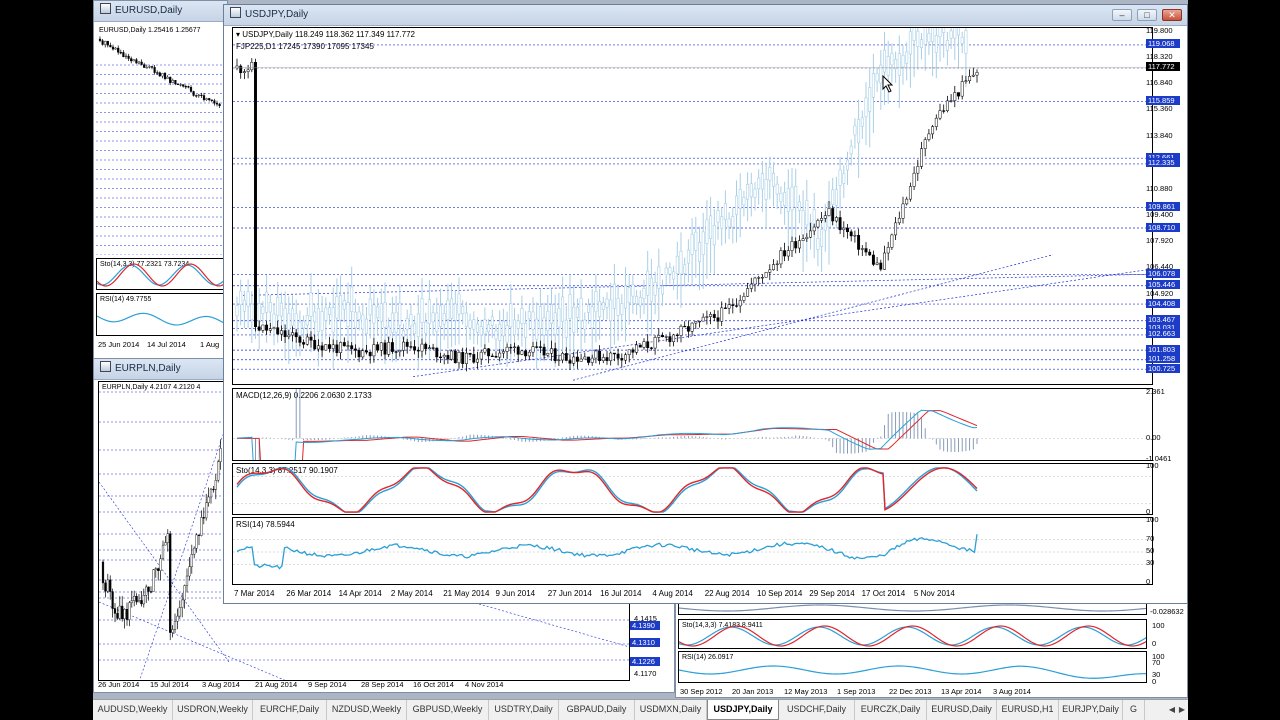 The height and width of the screenshot is (720, 1280). Describe the element at coordinates (1134, 710) in the screenshot. I see `tab-g: G` at that location.